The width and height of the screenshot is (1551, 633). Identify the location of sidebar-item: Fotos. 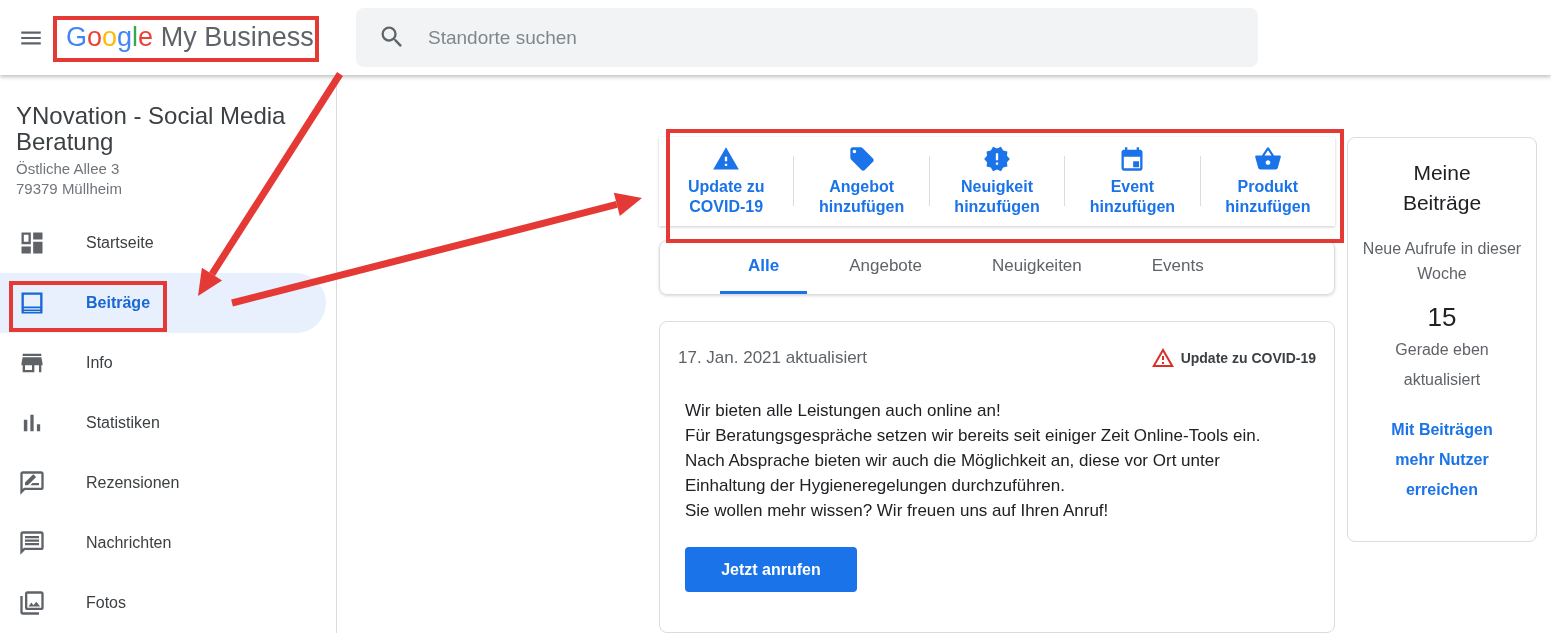
(163, 603).